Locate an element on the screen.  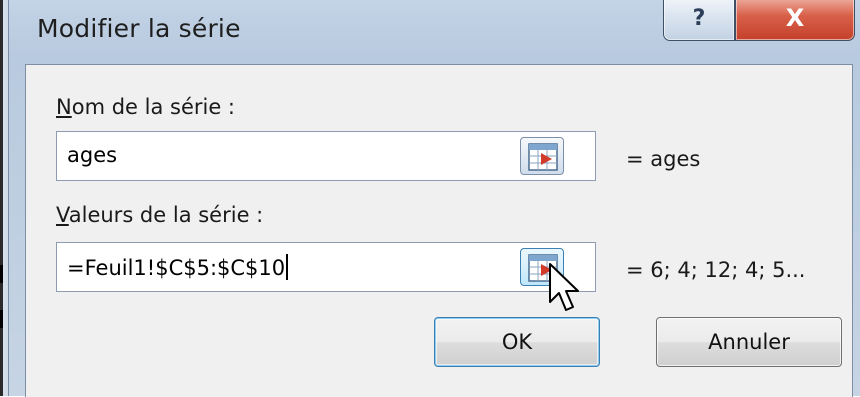
series-values-label: Valeurs de la série : is located at coordinates (159, 215).